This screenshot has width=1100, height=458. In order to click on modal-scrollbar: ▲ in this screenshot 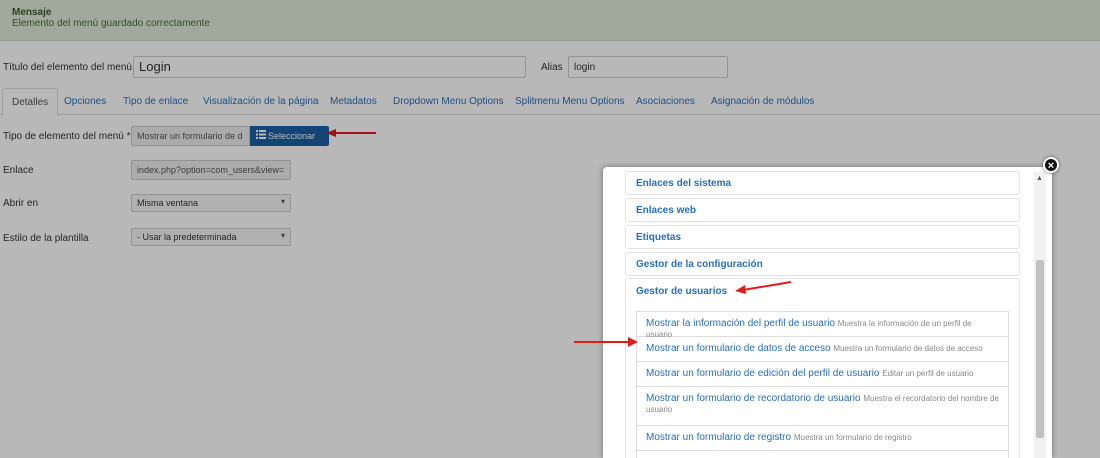, I will do `click(1040, 315)`.